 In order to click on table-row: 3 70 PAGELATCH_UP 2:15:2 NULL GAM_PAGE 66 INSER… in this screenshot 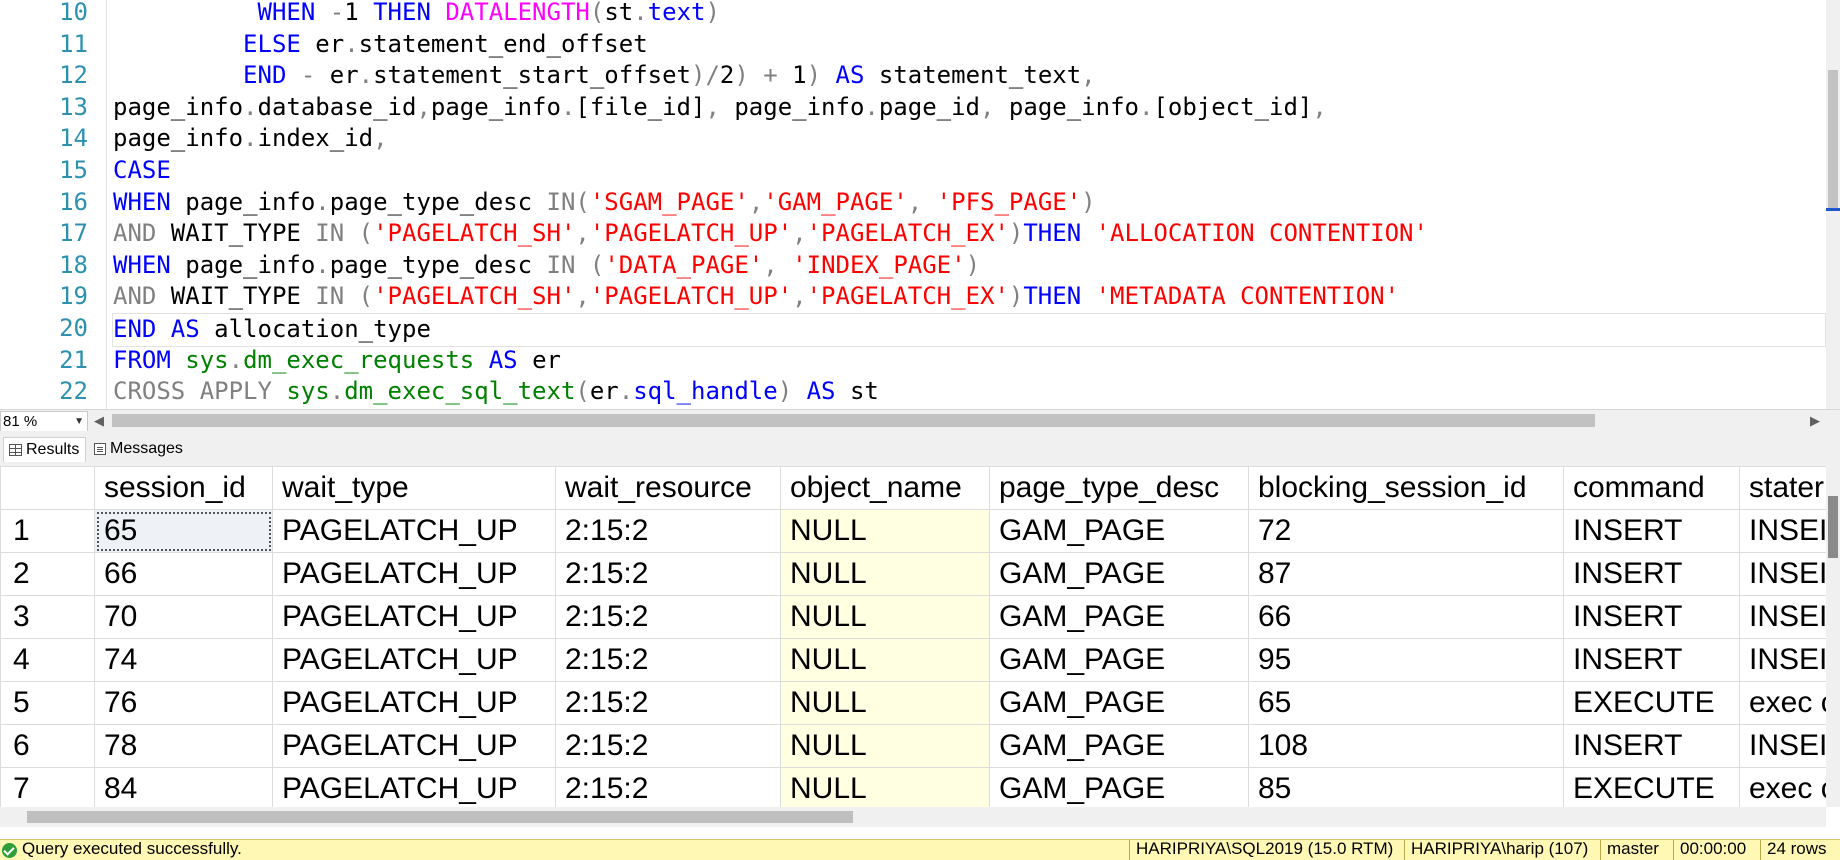, I will do `click(913, 617)`.